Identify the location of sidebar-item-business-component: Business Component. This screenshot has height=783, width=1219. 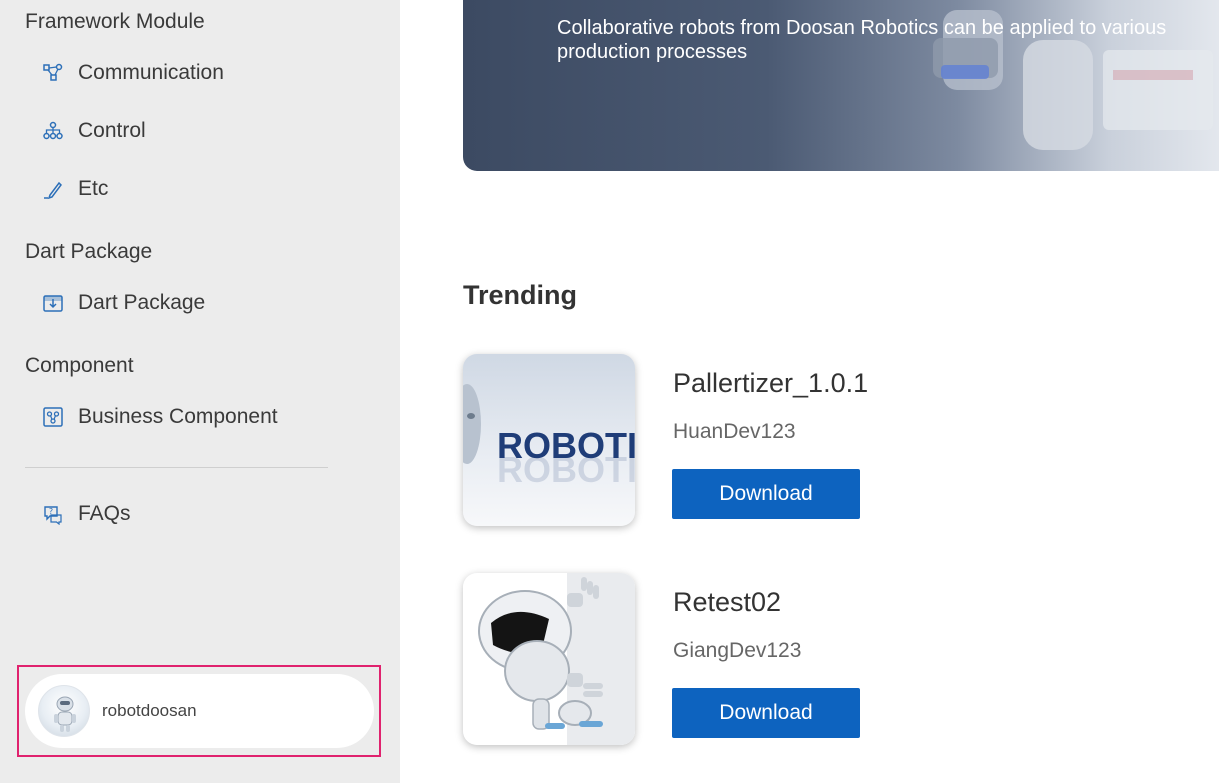
(160, 417).